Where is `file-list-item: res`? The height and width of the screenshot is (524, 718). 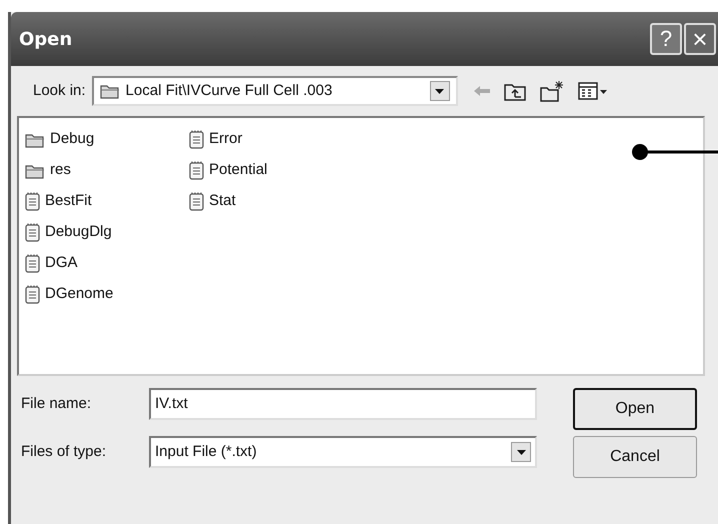 file-list-item: res is located at coordinates (85, 170).